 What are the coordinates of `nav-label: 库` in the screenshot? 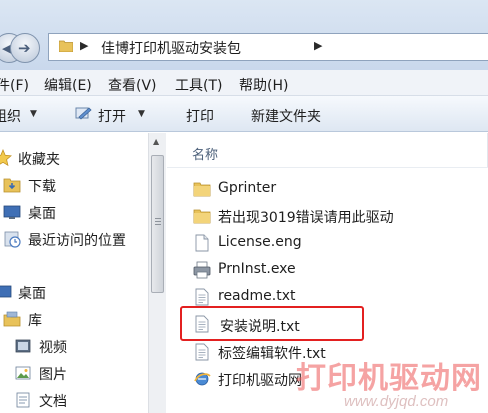 It's located at (35, 321).